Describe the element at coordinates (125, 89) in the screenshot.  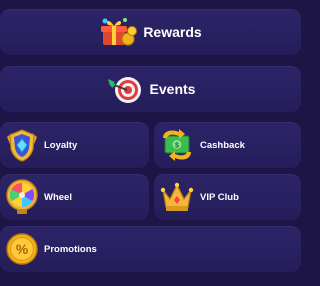
I see `dart-target-icon` at that location.